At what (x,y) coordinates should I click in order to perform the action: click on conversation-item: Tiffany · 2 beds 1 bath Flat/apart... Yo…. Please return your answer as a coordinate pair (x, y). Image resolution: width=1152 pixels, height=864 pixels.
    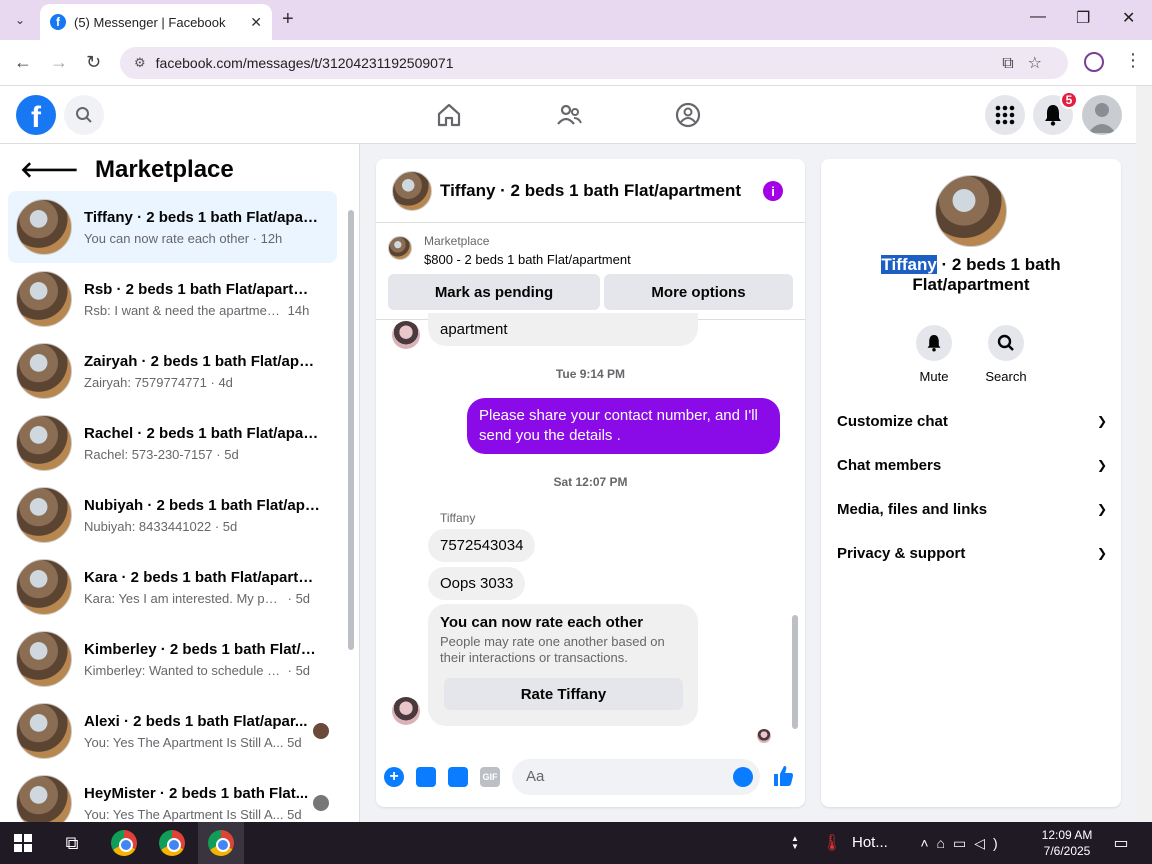
    Looking at the image, I should click on (172, 227).